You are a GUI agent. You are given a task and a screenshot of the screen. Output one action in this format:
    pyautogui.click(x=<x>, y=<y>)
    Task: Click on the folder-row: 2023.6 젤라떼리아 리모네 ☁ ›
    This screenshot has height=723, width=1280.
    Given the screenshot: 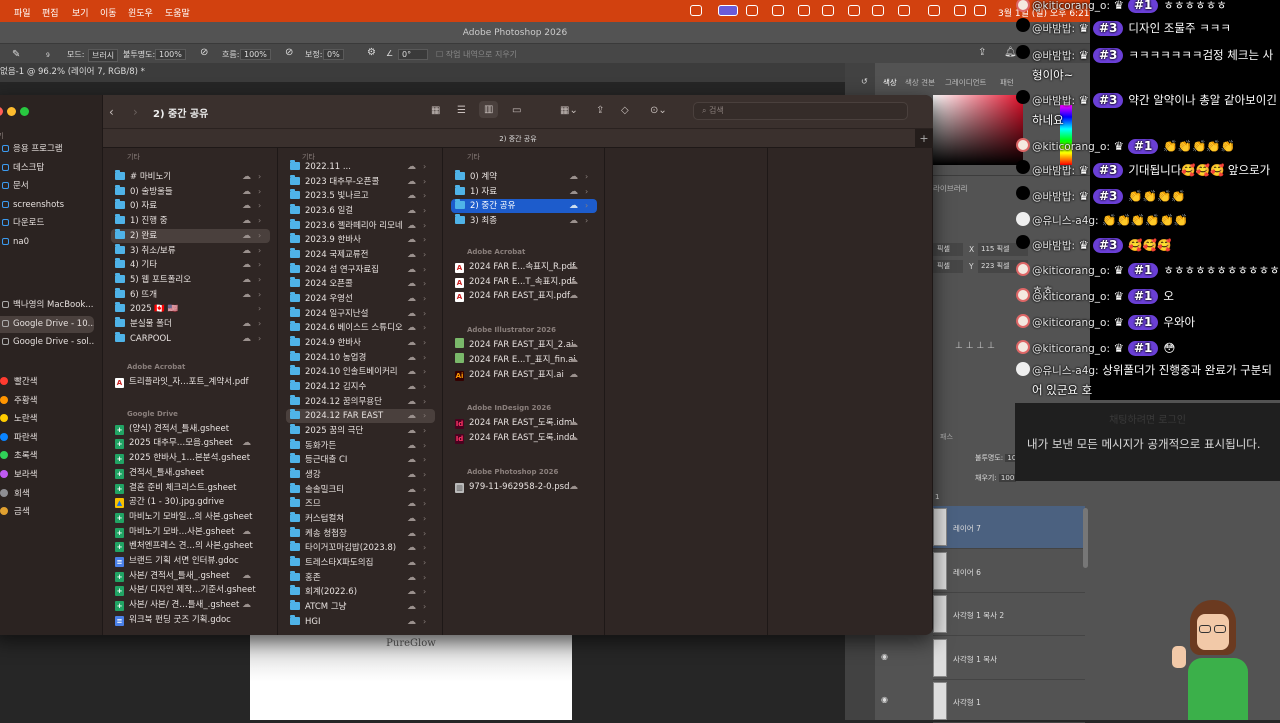 What is the action you would take?
    pyautogui.click(x=360, y=225)
    